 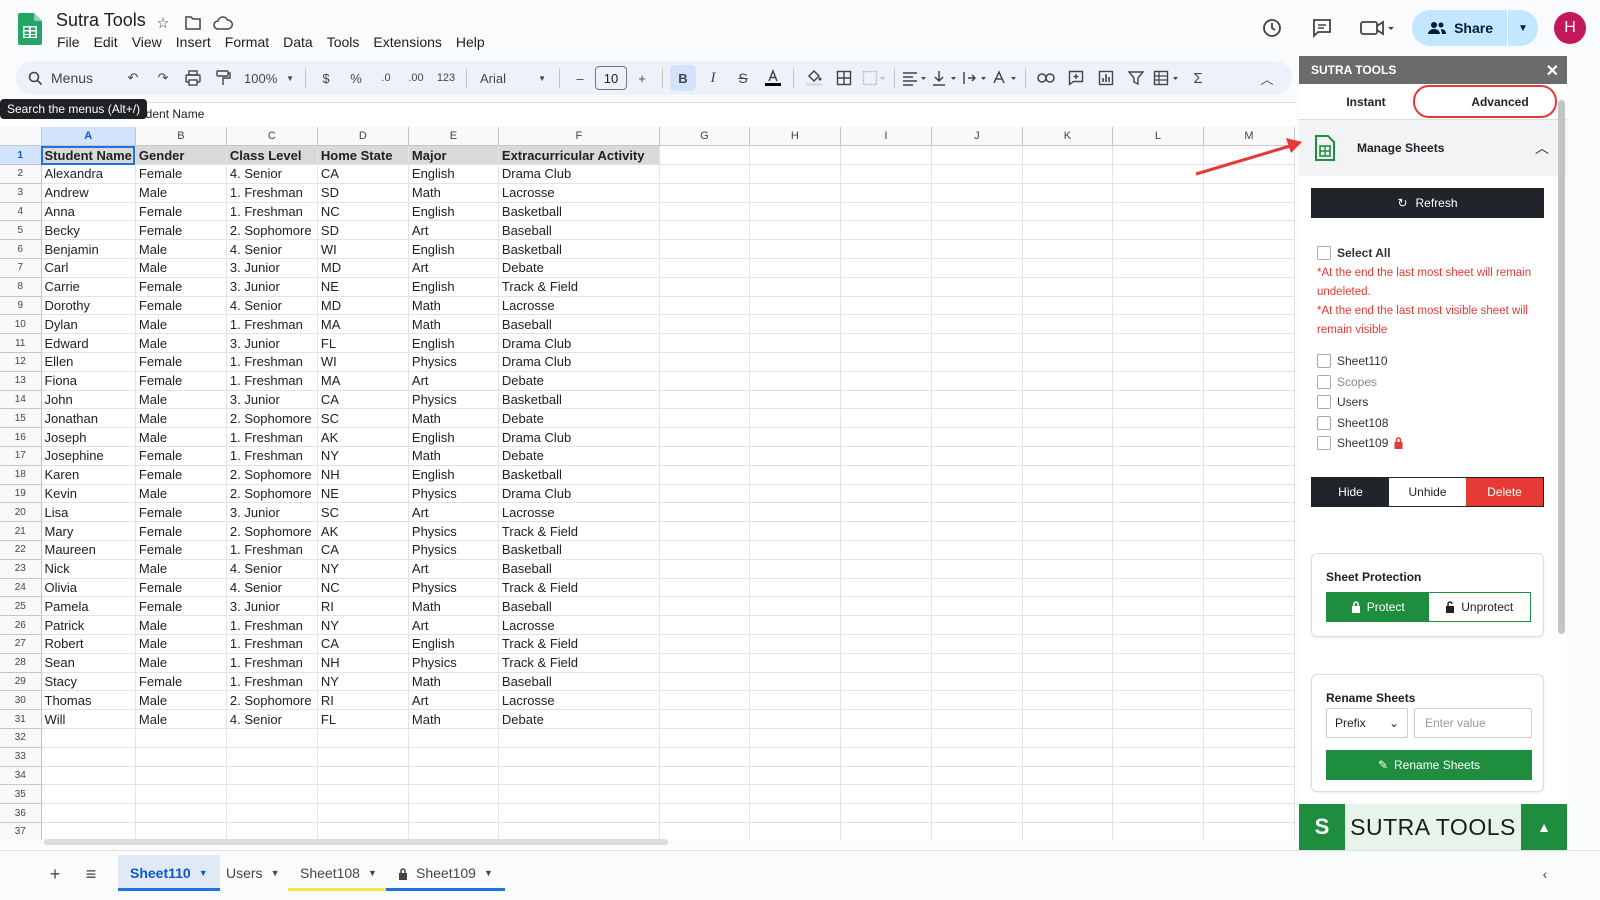 What do you see at coordinates (21, 362) in the screenshot?
I see `row-number: 12` at bounding box center [21, 362].